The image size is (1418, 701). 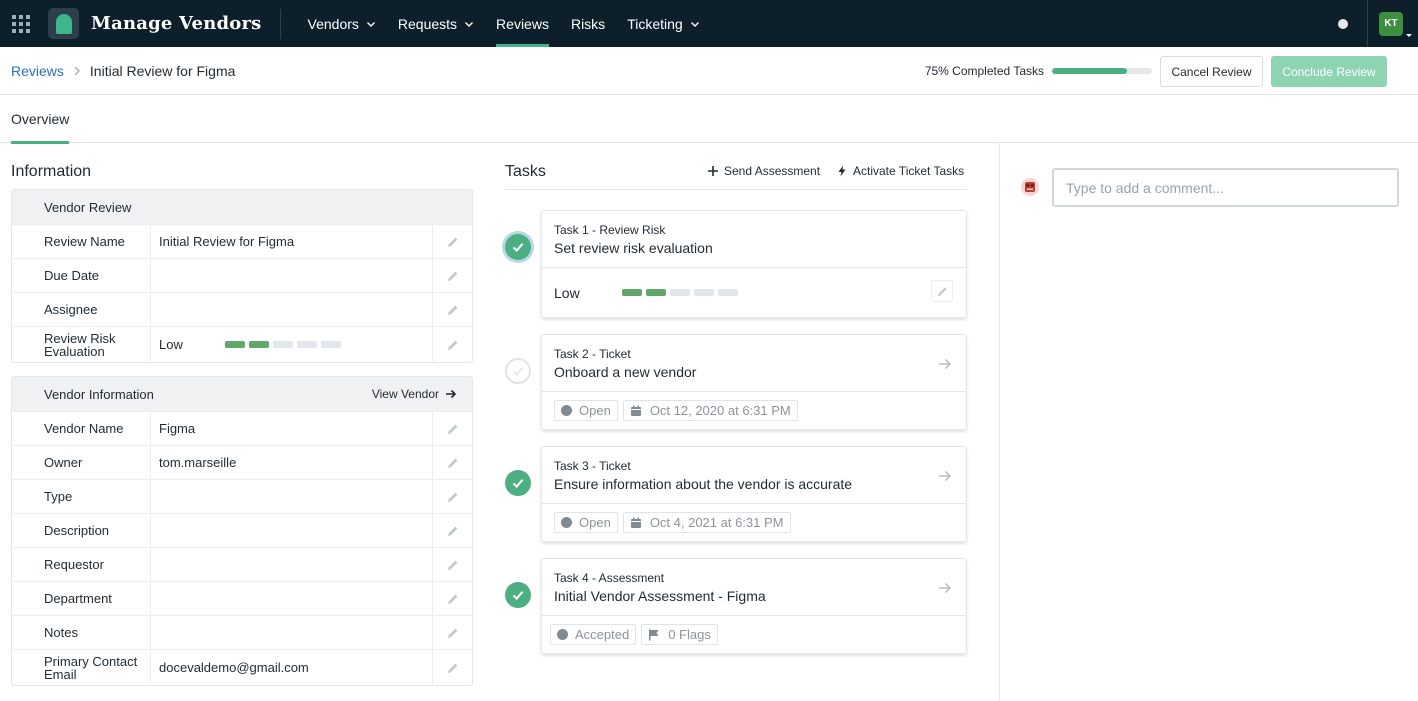 I want to click on vendor-information-title: Vendor Information, so click(x=99, y=394).